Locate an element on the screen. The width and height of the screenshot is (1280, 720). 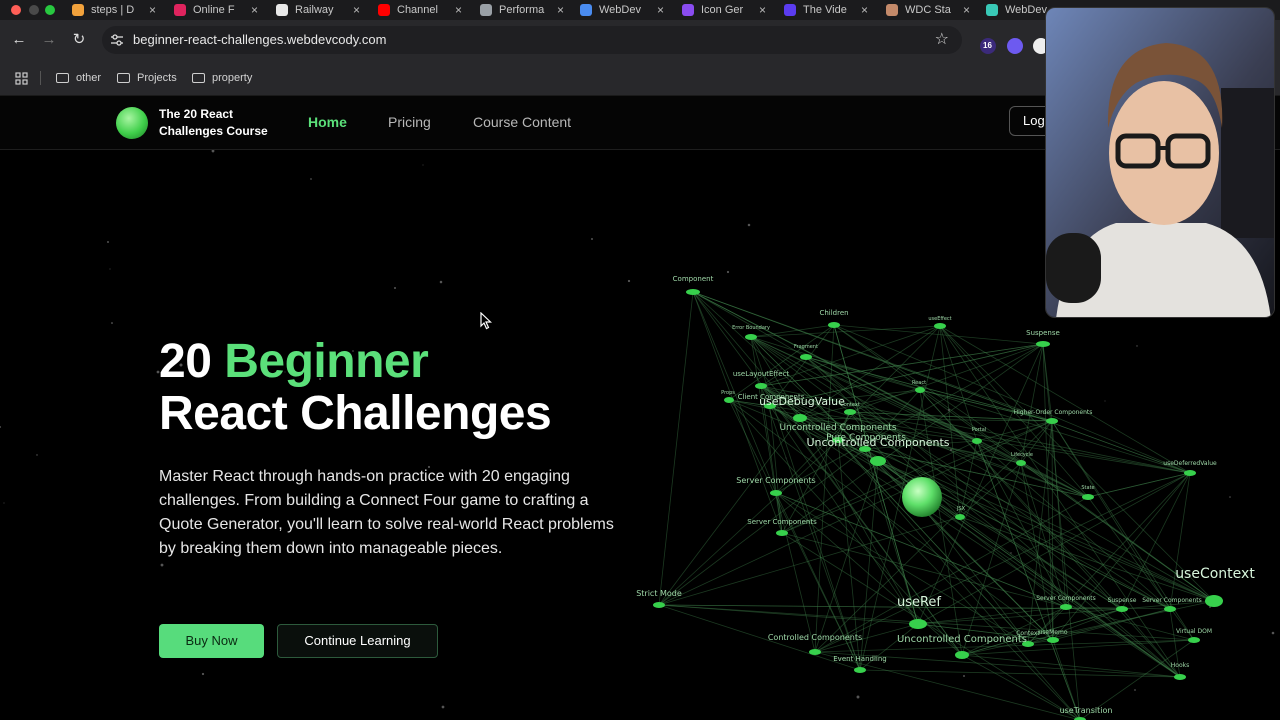
extension-icon is located at coordinates (1015, 46).